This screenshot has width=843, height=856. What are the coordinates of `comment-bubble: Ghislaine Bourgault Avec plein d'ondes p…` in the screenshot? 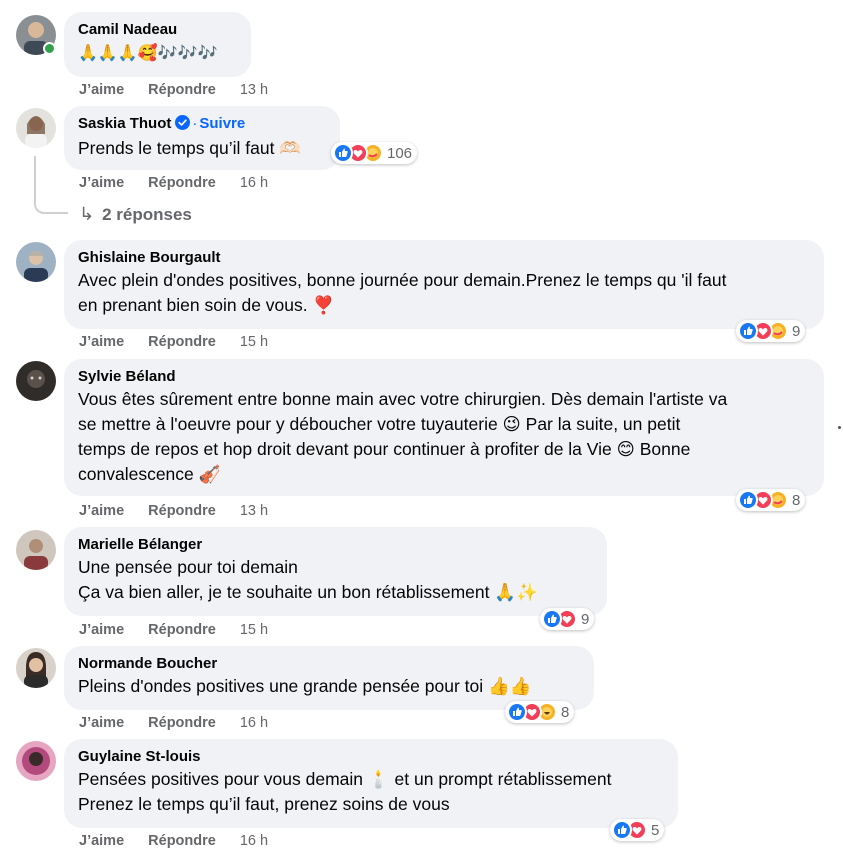 It's located at (444, 284).